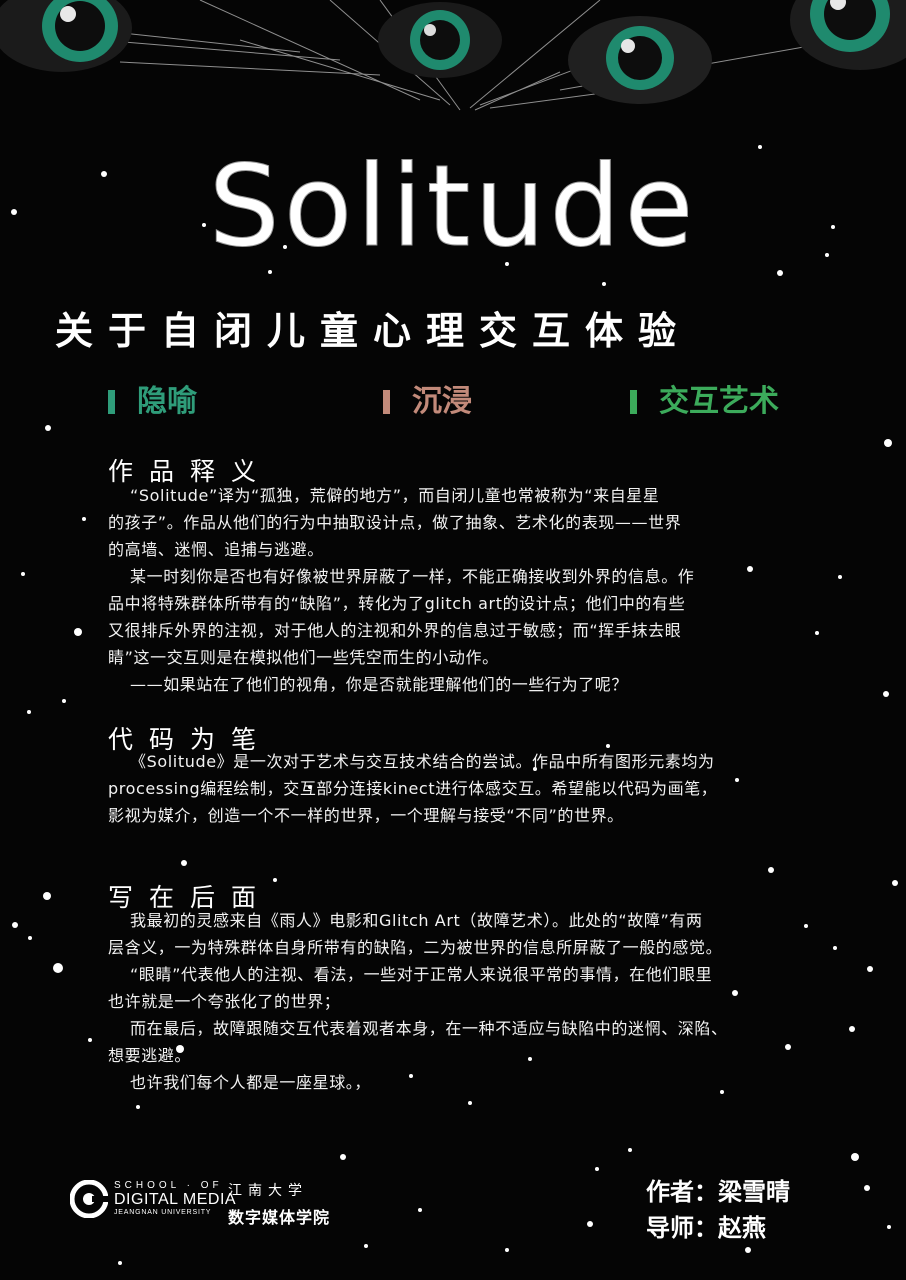 The height and width of the screenshot is (1280, 906). I want to click on text-line: 某一时刻你是否也有好像被世界屏蔽了一样，不能正确接收到外界的信息。作, so click(412, 576).